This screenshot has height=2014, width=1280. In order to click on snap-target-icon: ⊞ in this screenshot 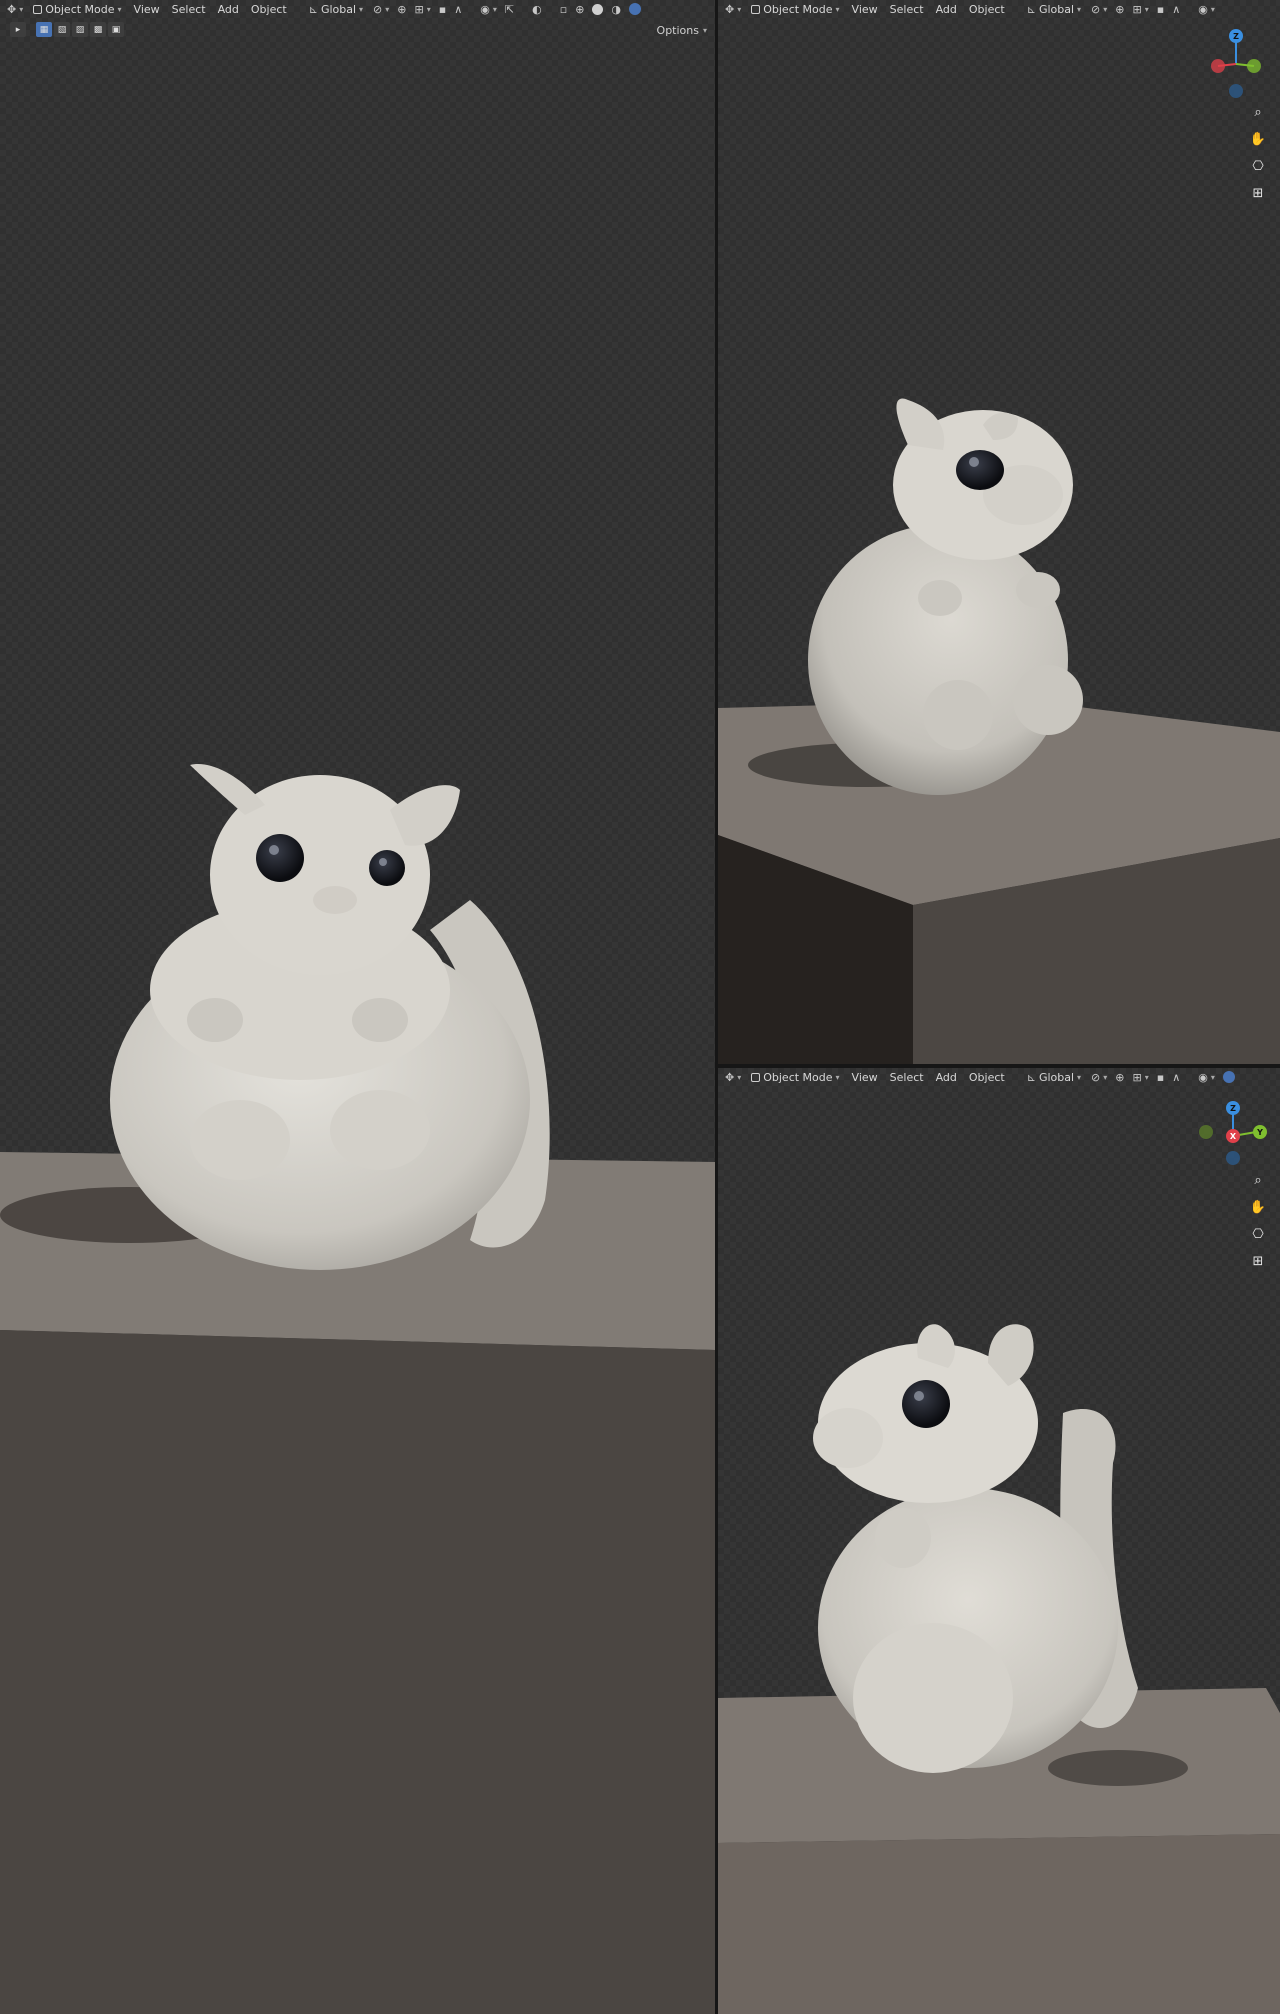, I will do `click(419, 9)`.